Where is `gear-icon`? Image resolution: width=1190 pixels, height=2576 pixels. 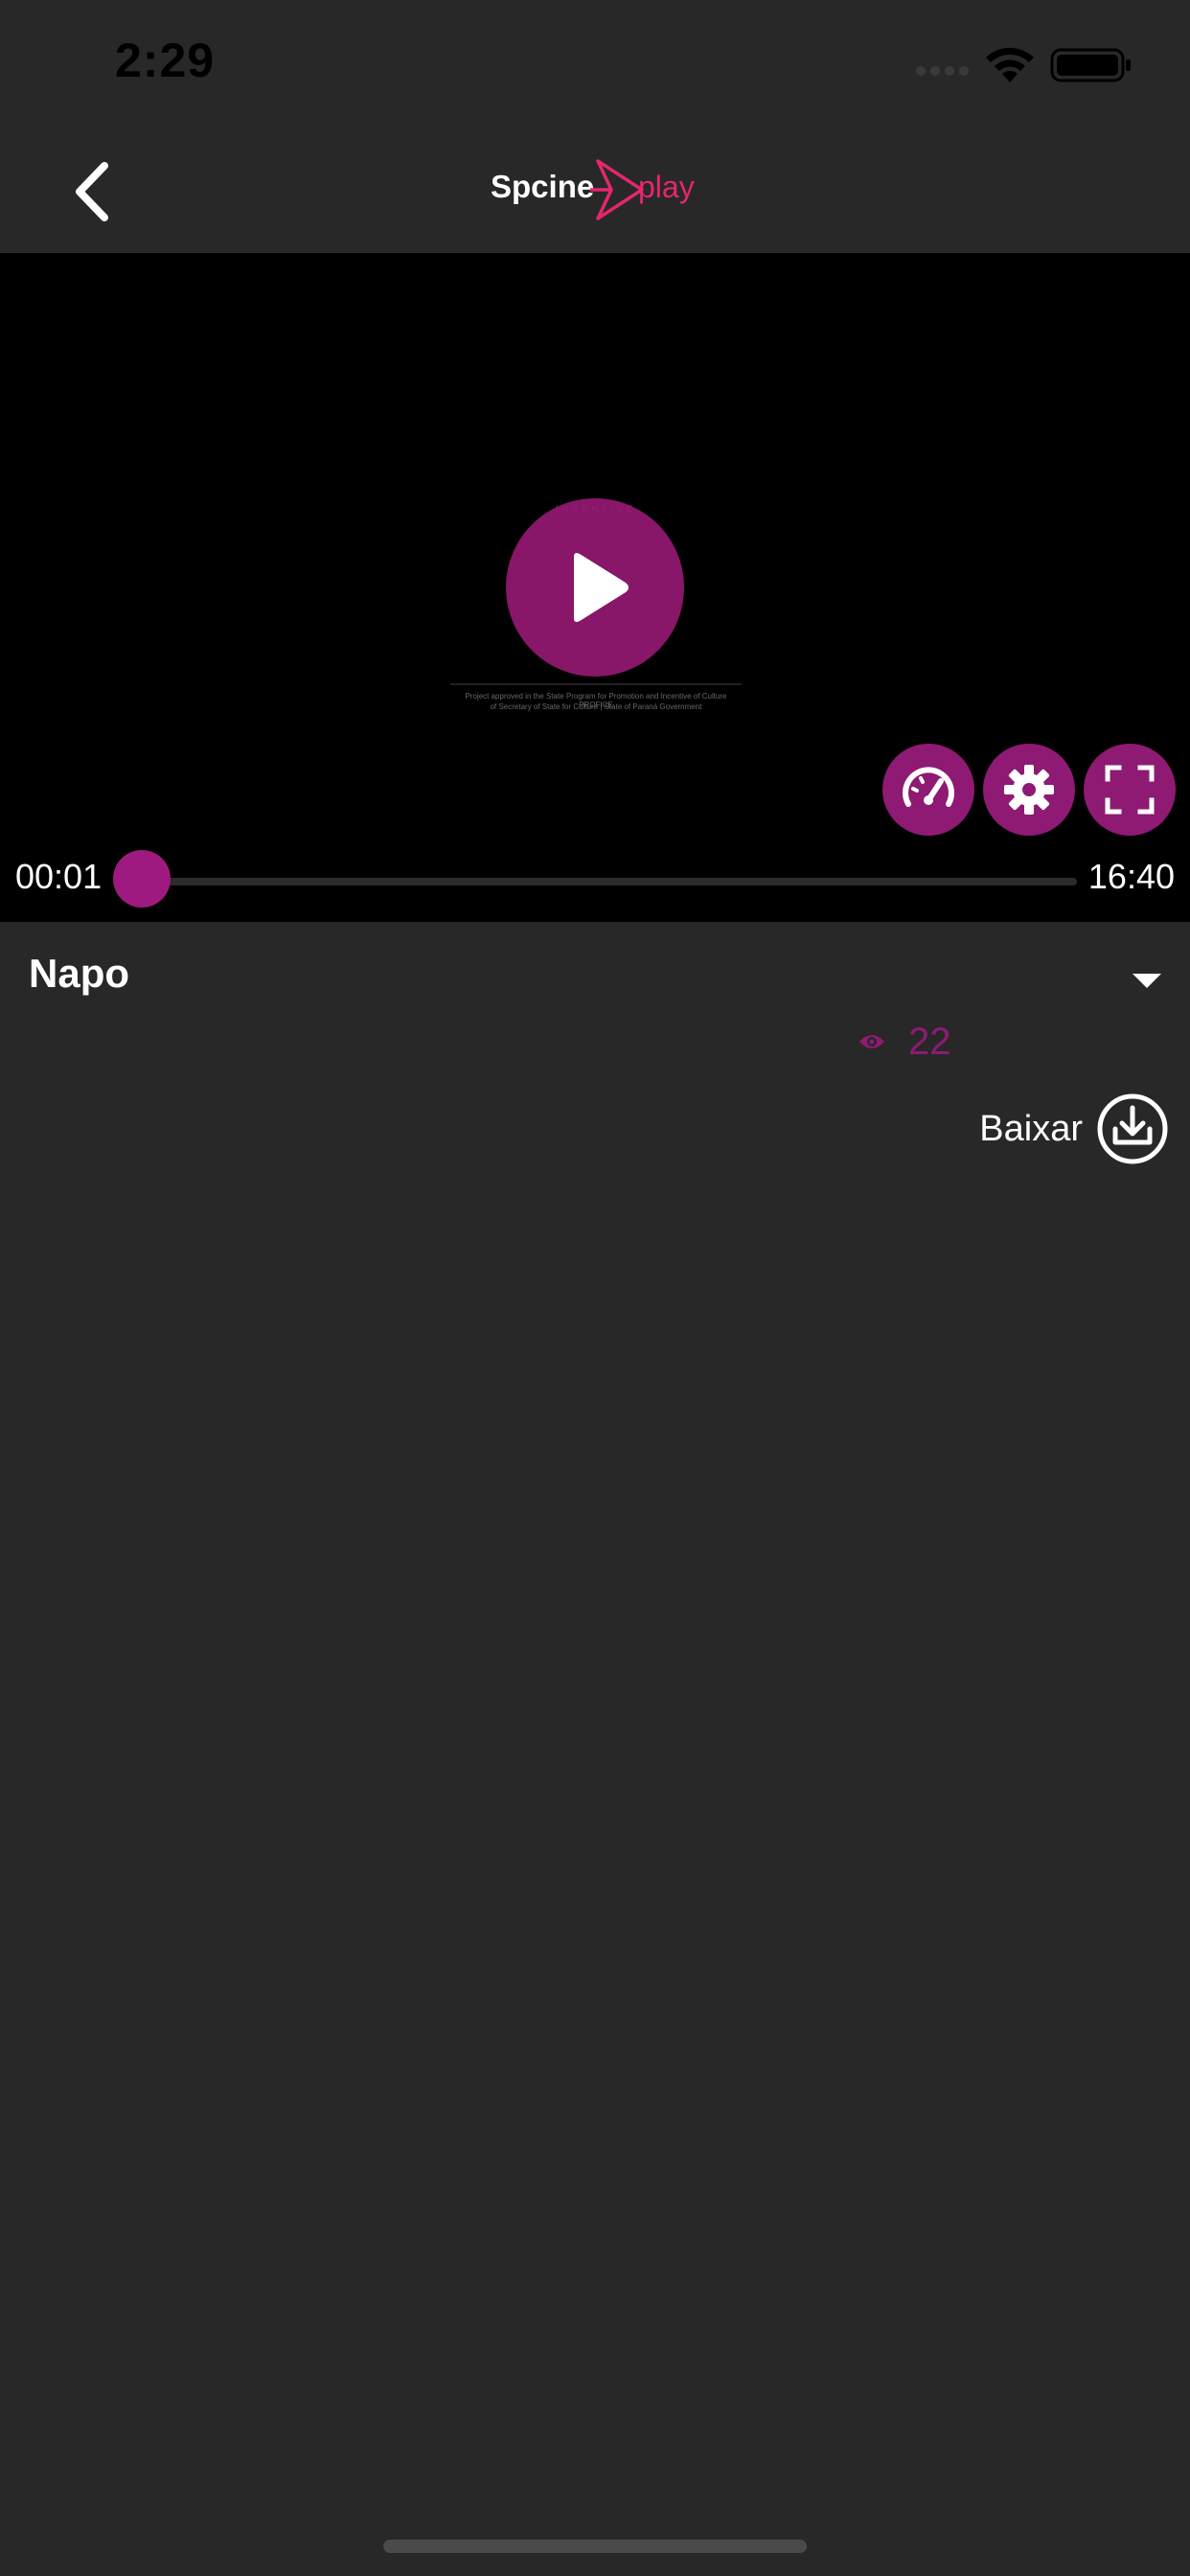
gear-icon is located at coordinates (1029, 790).